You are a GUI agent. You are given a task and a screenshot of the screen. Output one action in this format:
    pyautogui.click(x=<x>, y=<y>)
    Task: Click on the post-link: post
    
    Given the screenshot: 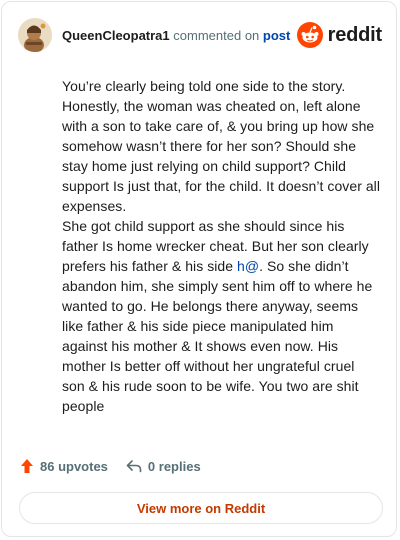 What is the action you would take?
    pyautogui.click(x=276, y=35)
    